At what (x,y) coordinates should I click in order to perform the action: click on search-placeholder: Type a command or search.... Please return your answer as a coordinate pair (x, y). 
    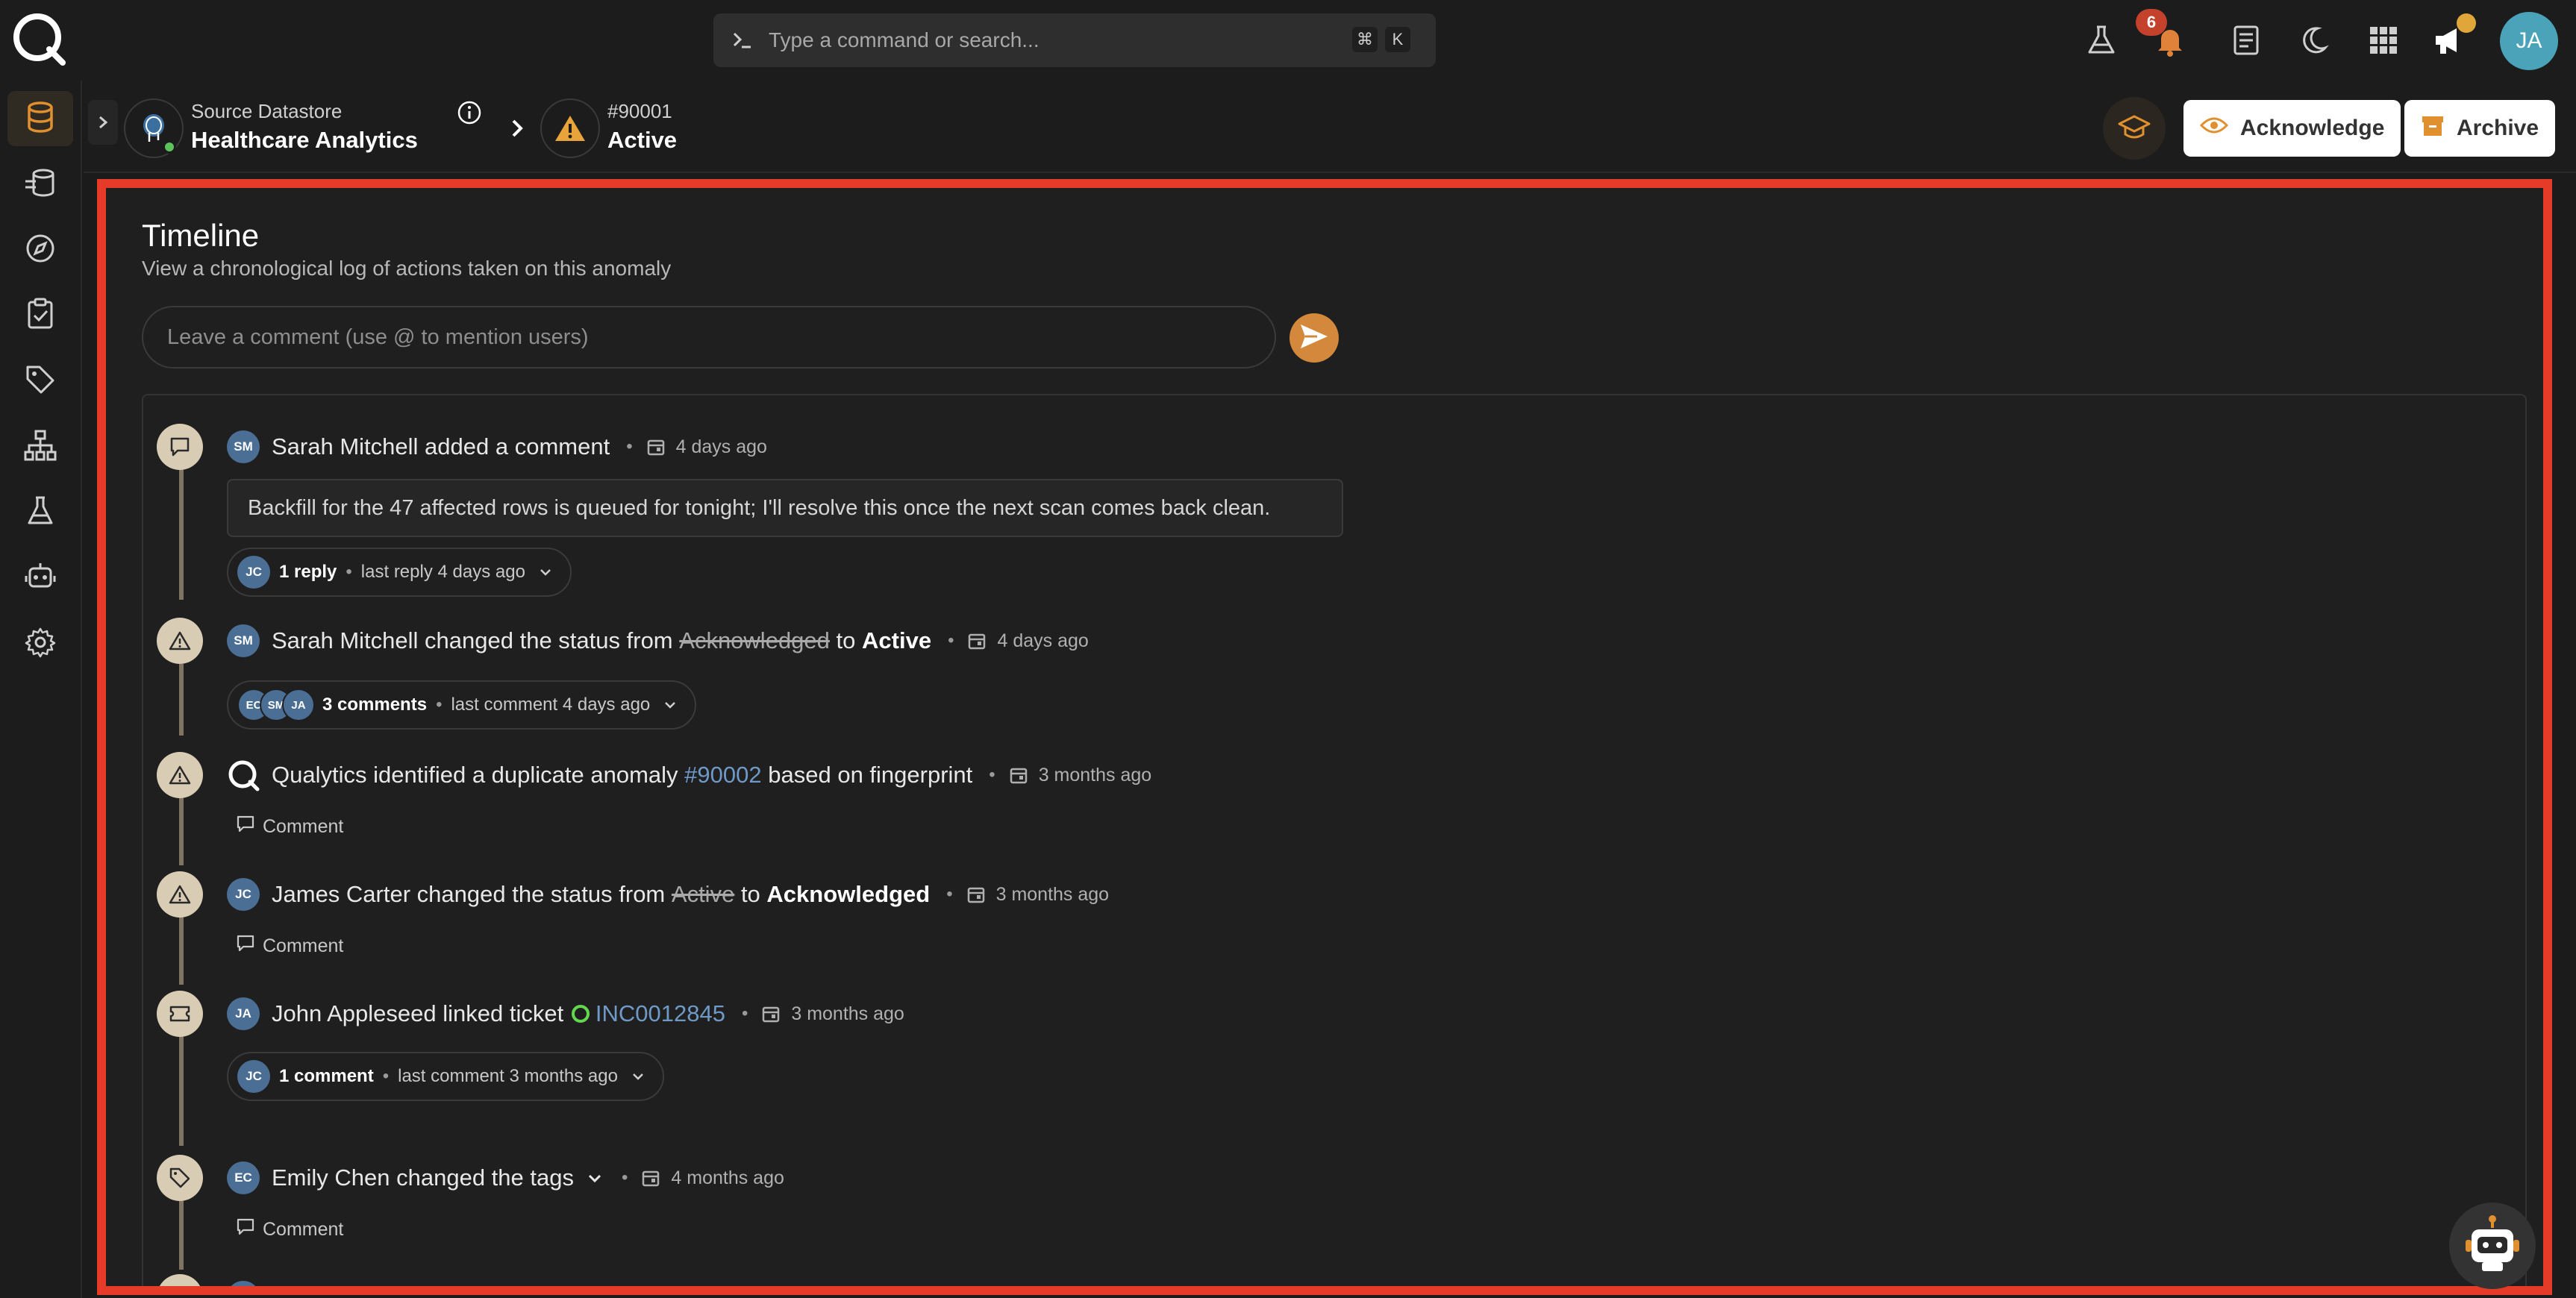
    Looking at the image, I should click on (904, 39).